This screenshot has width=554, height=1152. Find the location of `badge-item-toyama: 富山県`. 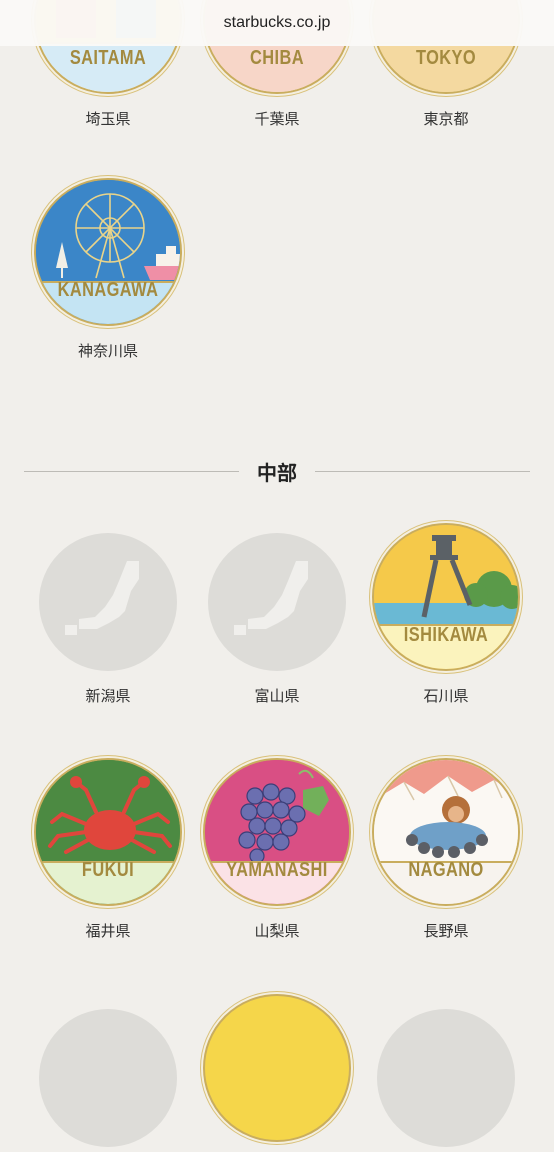

badge-item-toyama: 富山県 is located at coordinates (277, 617).